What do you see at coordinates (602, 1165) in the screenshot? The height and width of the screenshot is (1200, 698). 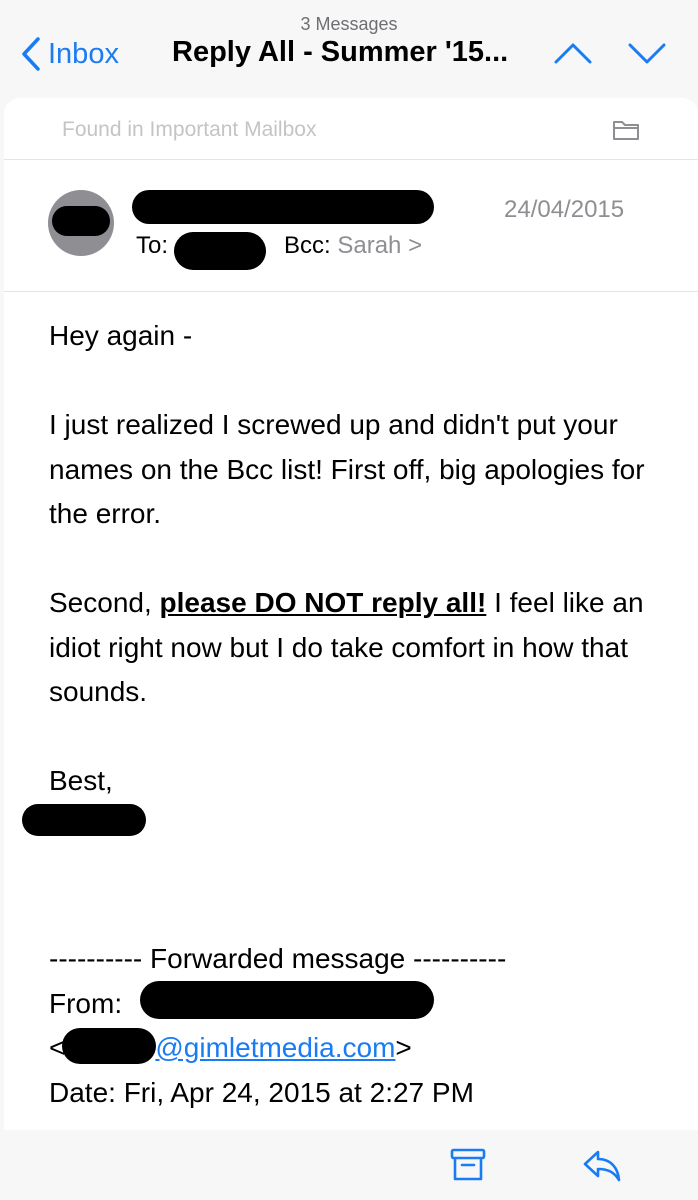 I see `reply-icon` at bounding box center [602, 1165].